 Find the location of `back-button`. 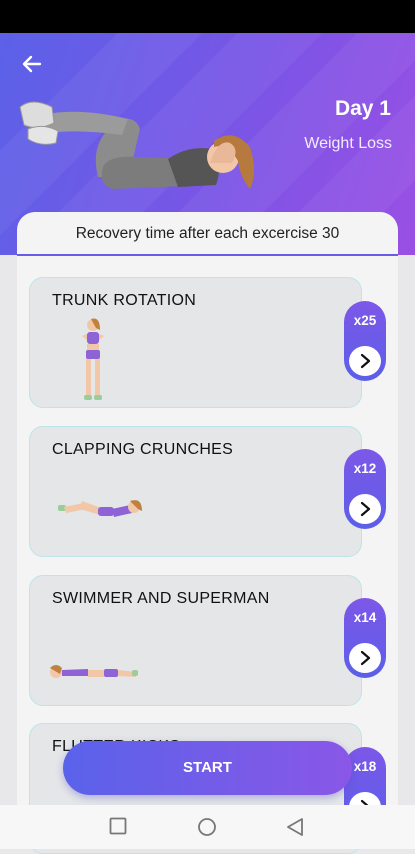

back-button is located at coordinates (33, 64).